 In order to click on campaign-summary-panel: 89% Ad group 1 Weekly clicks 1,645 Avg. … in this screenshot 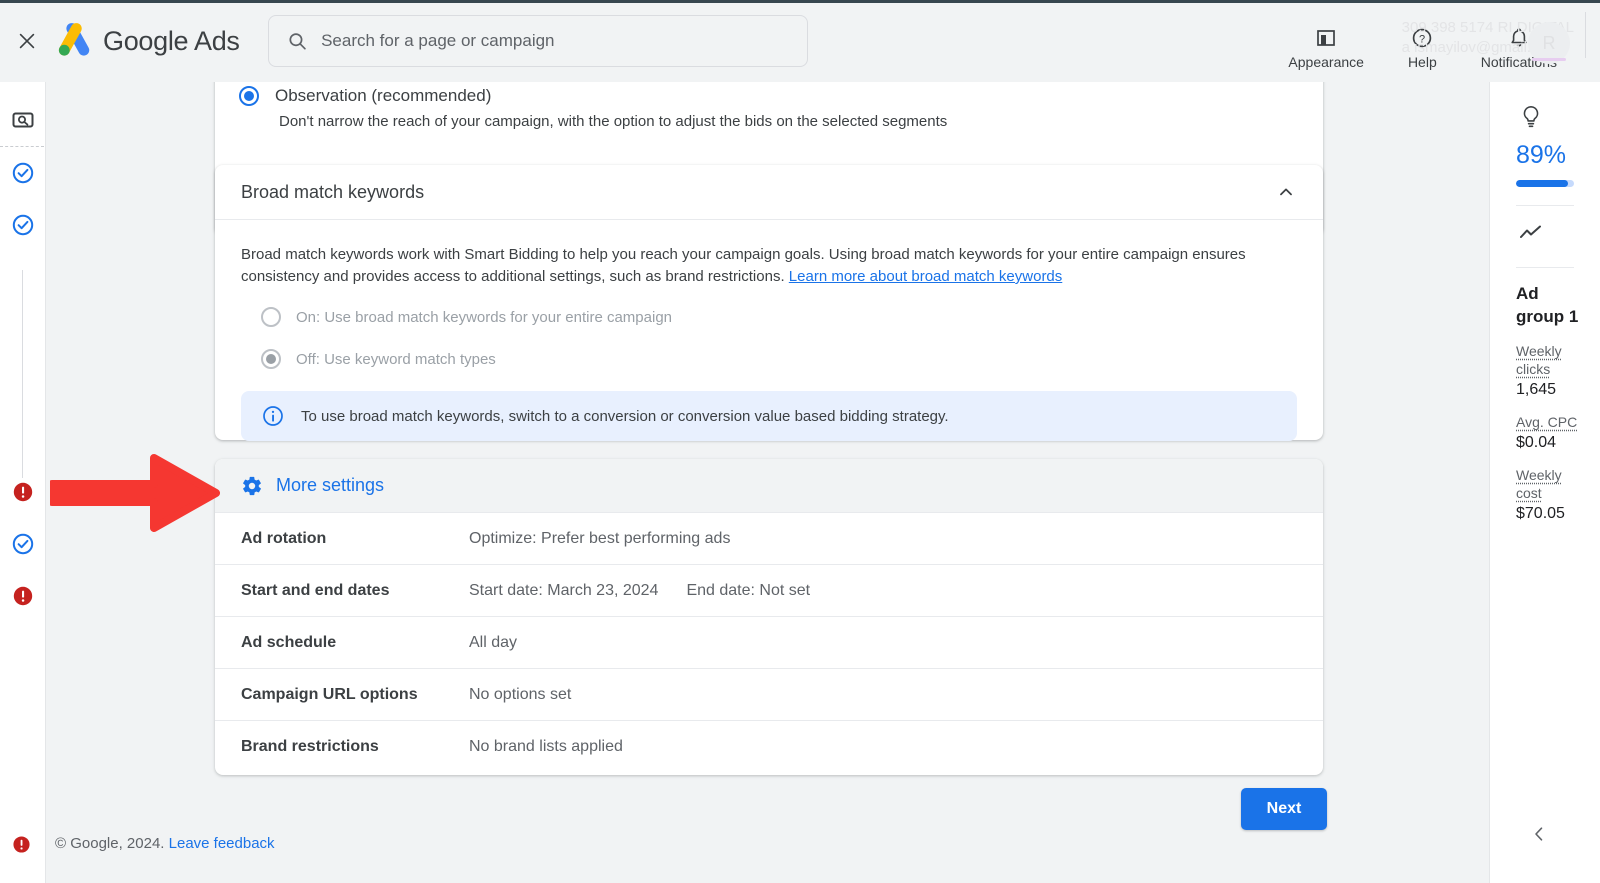, I will do `click(1544, 482)`.